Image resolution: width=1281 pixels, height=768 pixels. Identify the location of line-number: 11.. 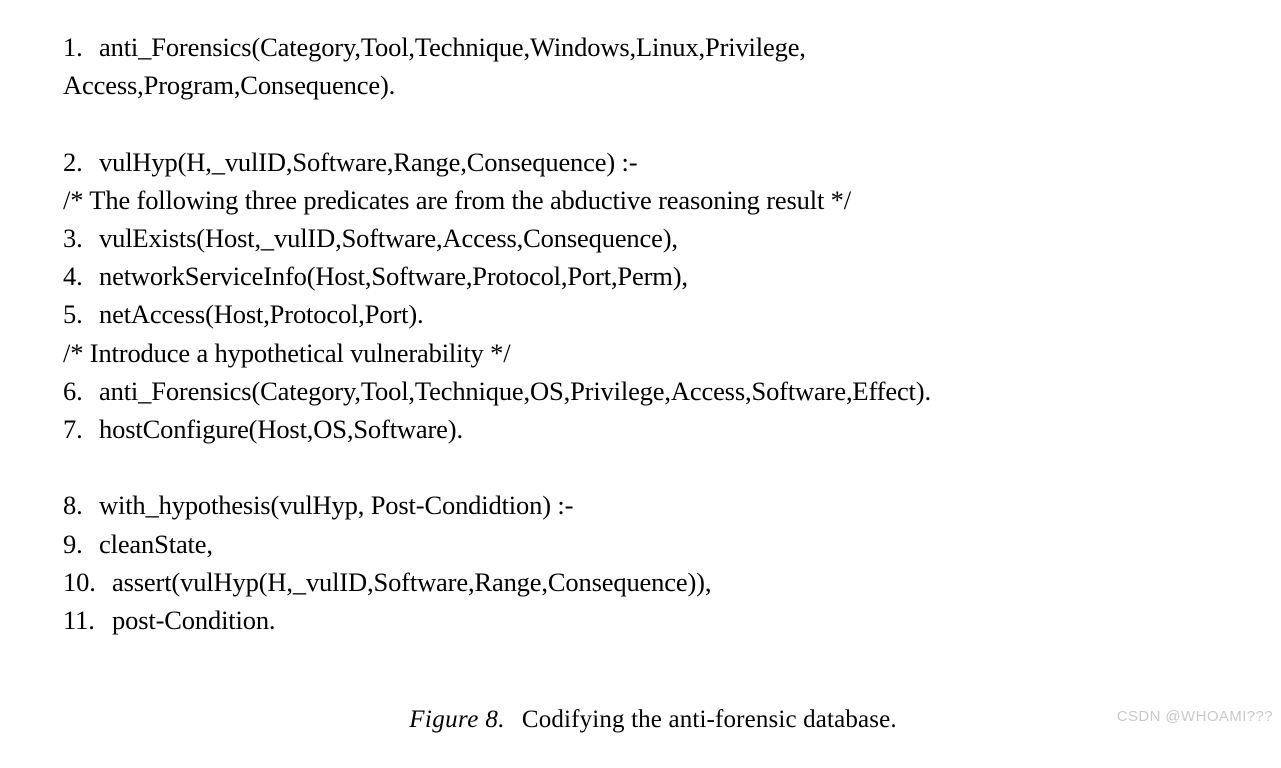
(79, 620).